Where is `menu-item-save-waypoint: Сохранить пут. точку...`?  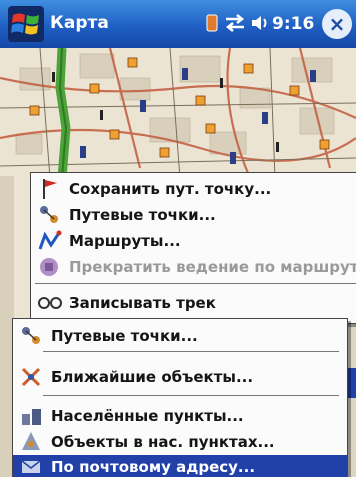
menu-item-save-waypoint: Сохранить пут. точку... is located at coordinates (193, 189).